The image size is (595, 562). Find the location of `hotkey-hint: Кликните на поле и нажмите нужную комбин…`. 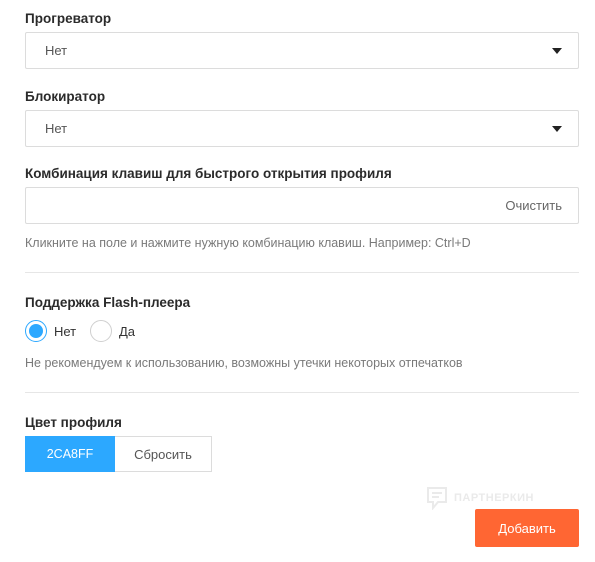

hotkey-hint: Кликните на поле и нажмите нужную комбин… is located at coordinates (248, 243).